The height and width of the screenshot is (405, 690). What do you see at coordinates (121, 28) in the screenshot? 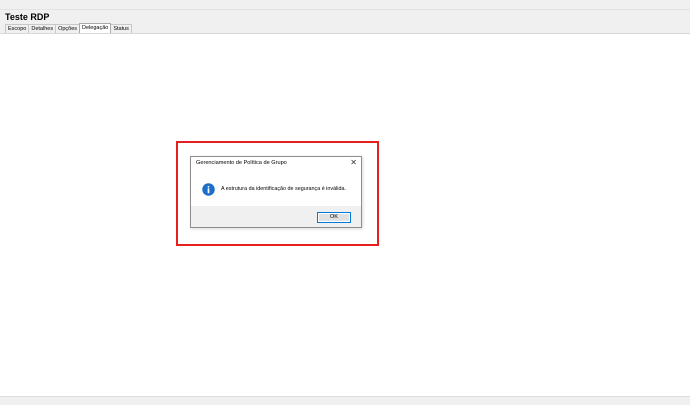
I see `tab-status: Status` at bounding box center [121, 28].